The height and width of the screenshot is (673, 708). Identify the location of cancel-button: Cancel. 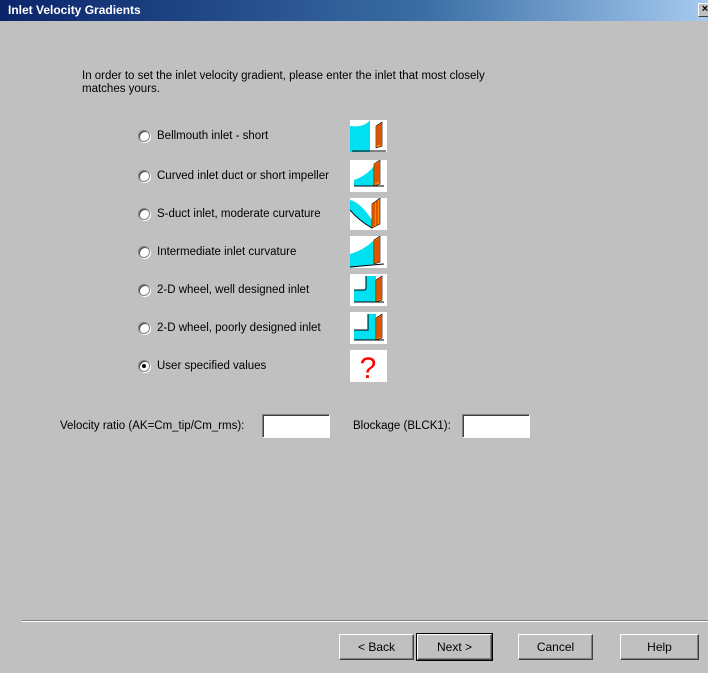
(555, 647).